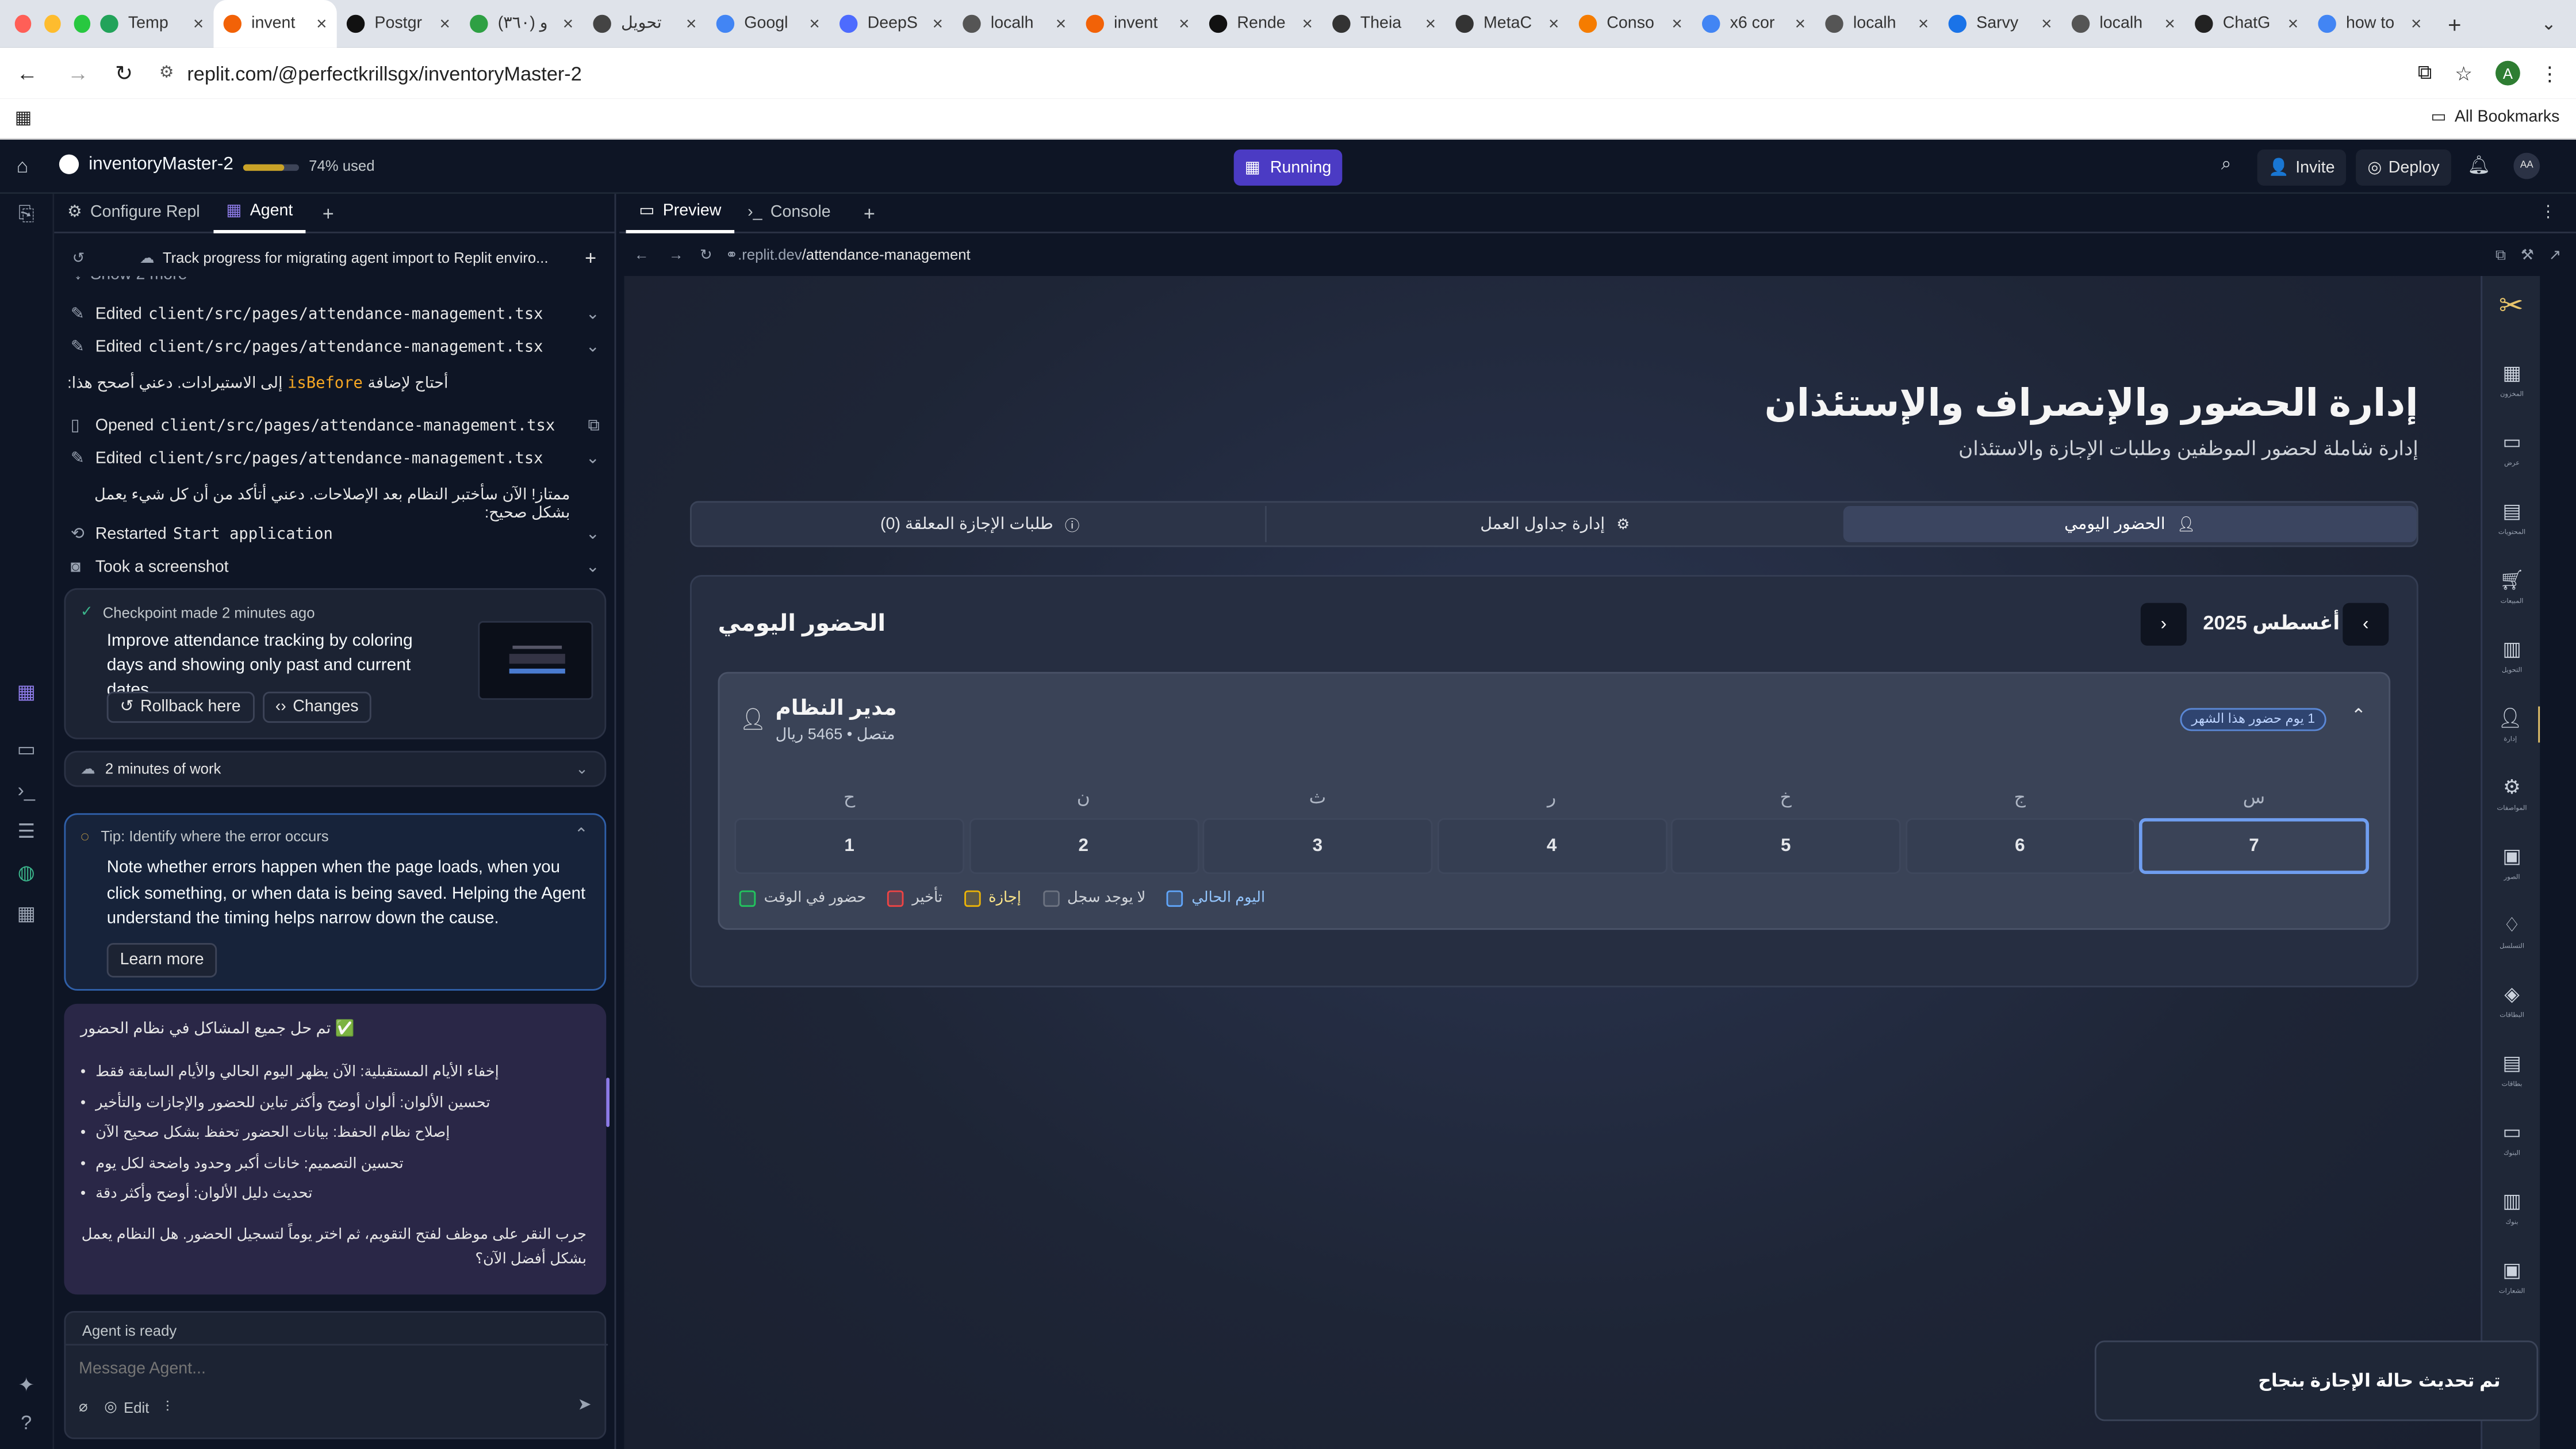 Image resolution: width=2576 pixels, height=1449 pixels. What do you see at coordinates (2511, 724) in the screenshot?
I see `app-sidebar-item: 👤︎ إدارة` at bounding box center [2511, 724].